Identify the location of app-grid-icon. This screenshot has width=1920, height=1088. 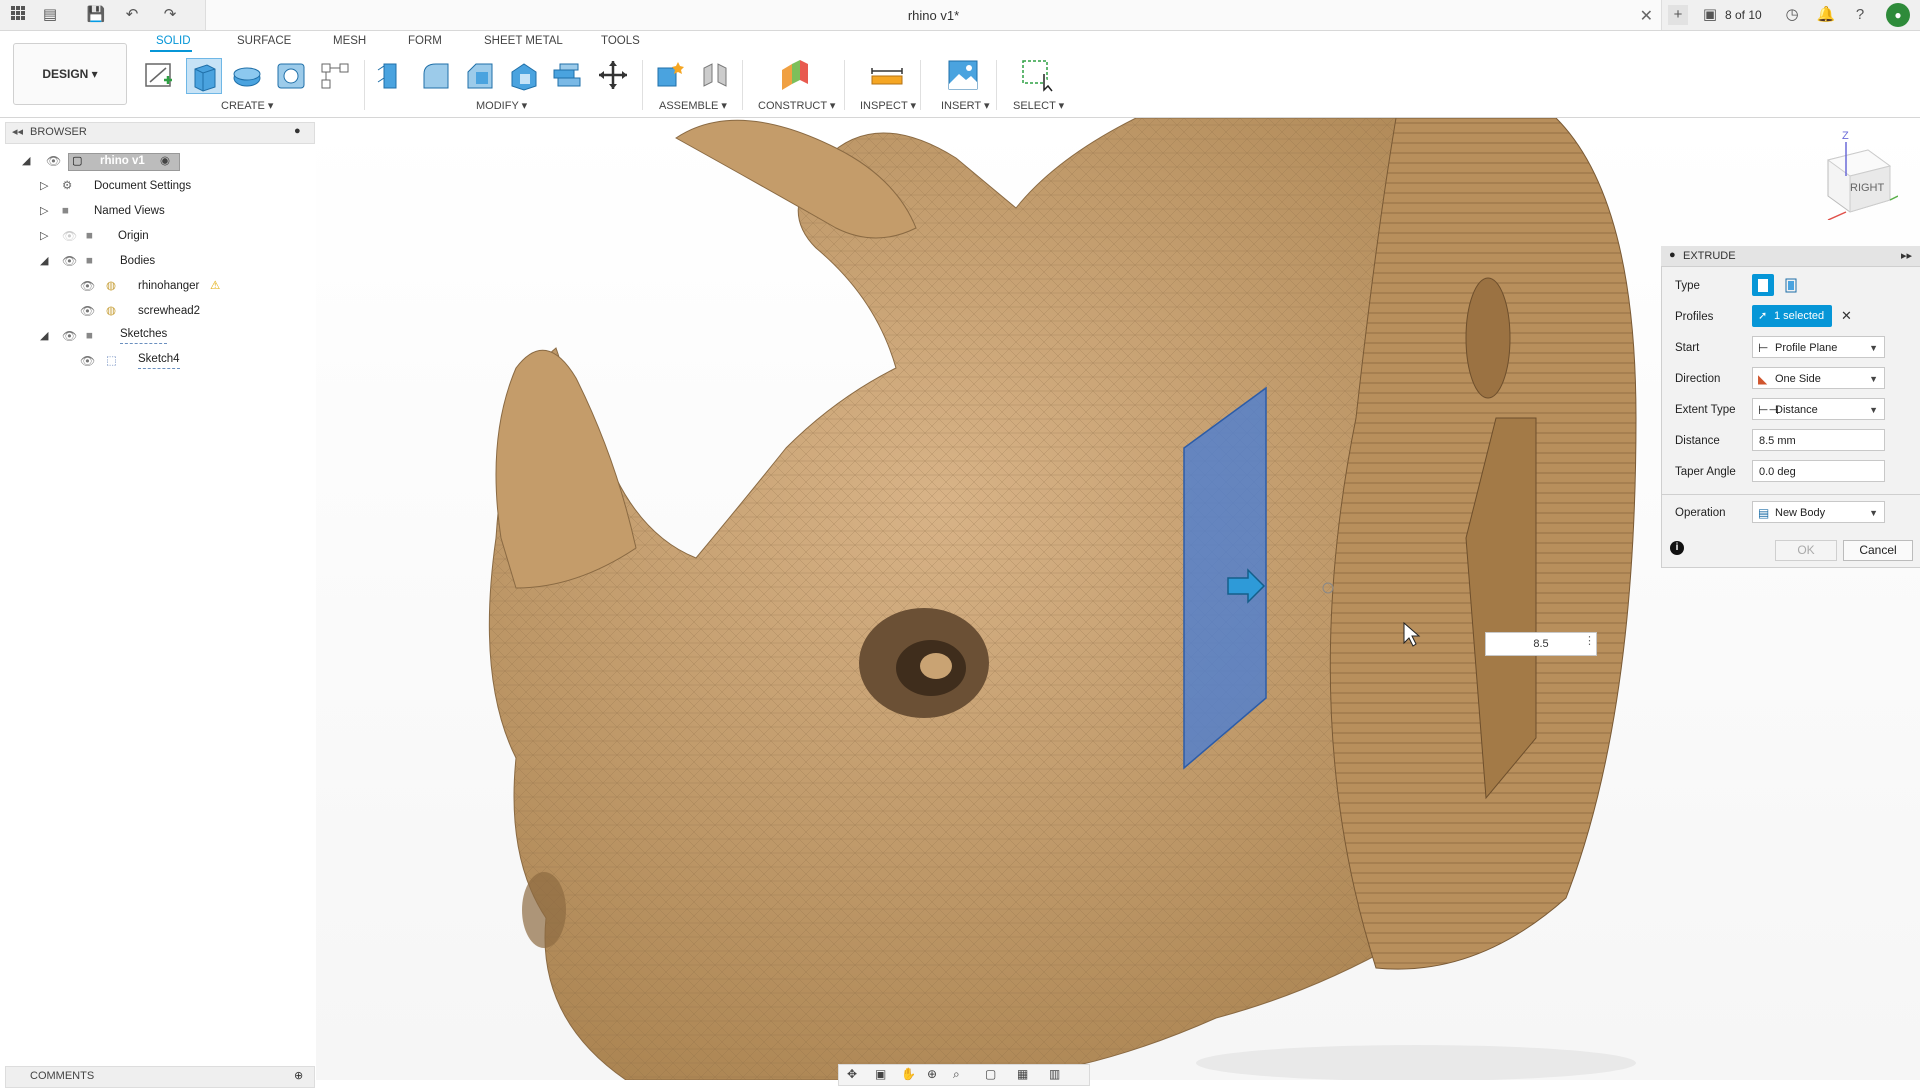
(18, 15).